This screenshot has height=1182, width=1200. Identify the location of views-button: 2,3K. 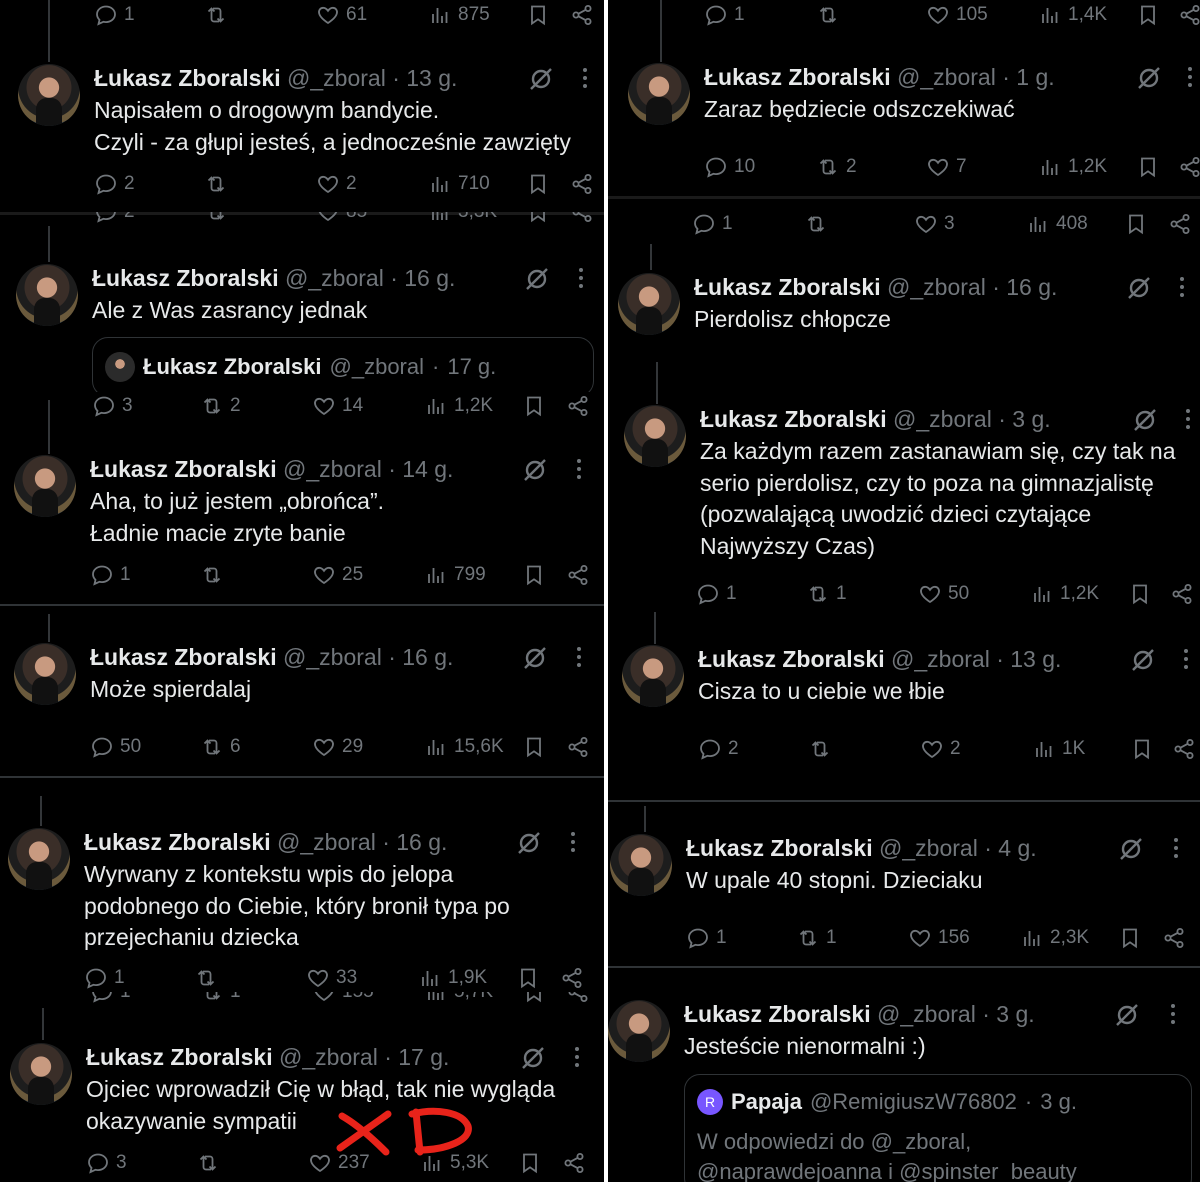
(1054, 938).